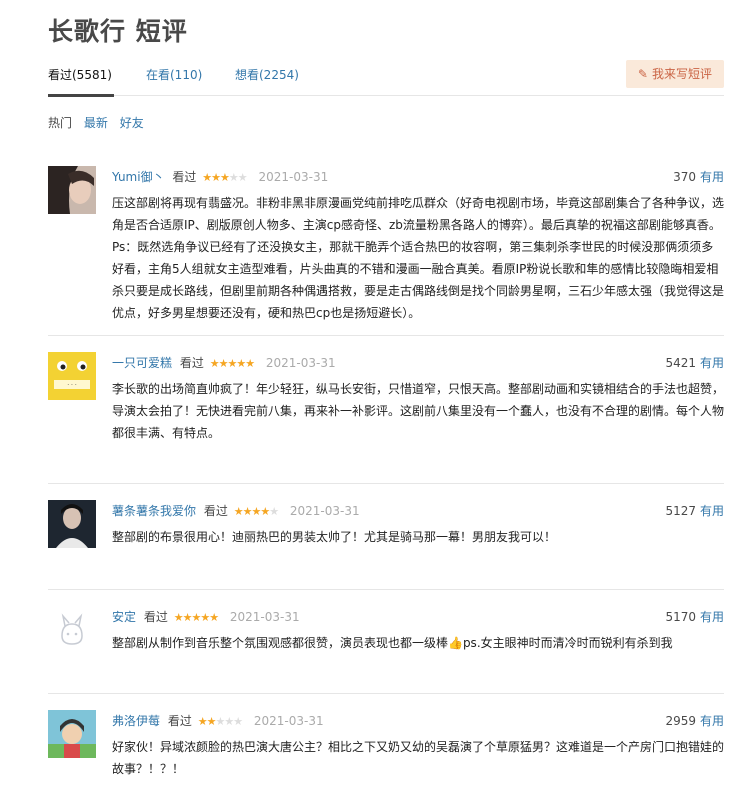 The height and width of the screenshot is (789, 751). I want to click on tab-want-to-watch: 想看(2254), so click(267, 74).